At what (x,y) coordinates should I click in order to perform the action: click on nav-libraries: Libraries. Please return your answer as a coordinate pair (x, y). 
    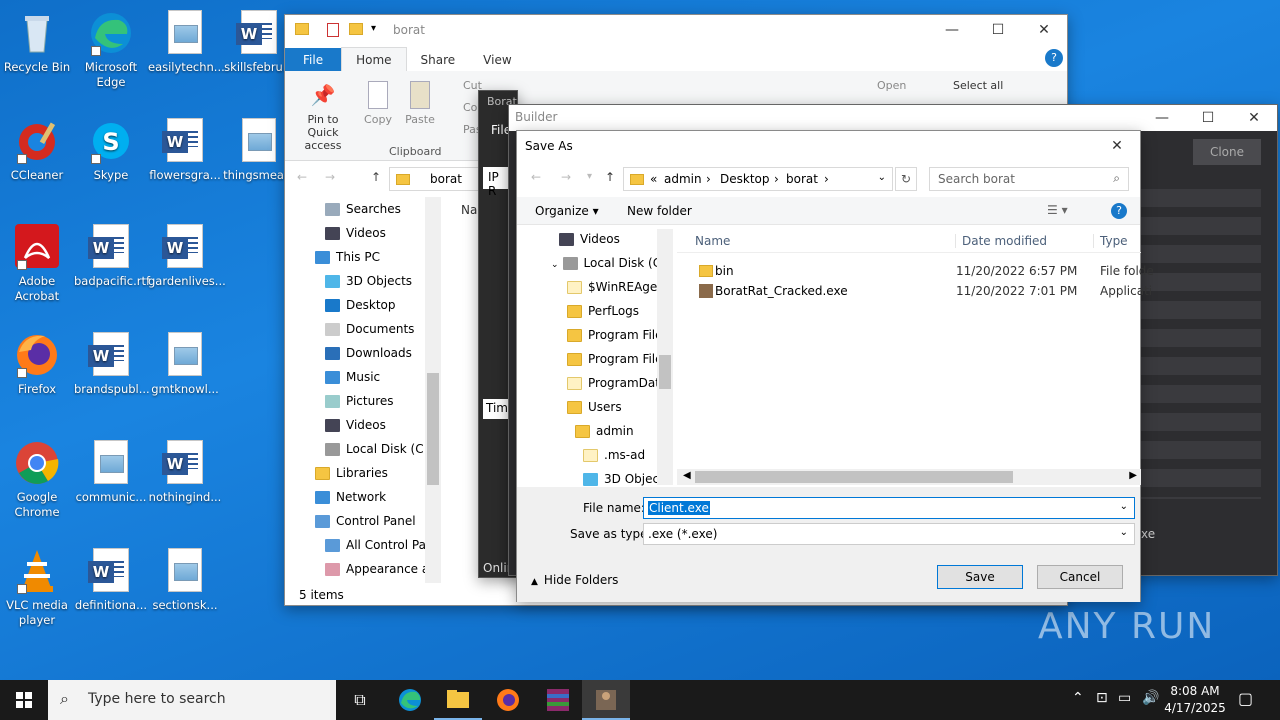
    Looking at the image, I should click on (351, 473).